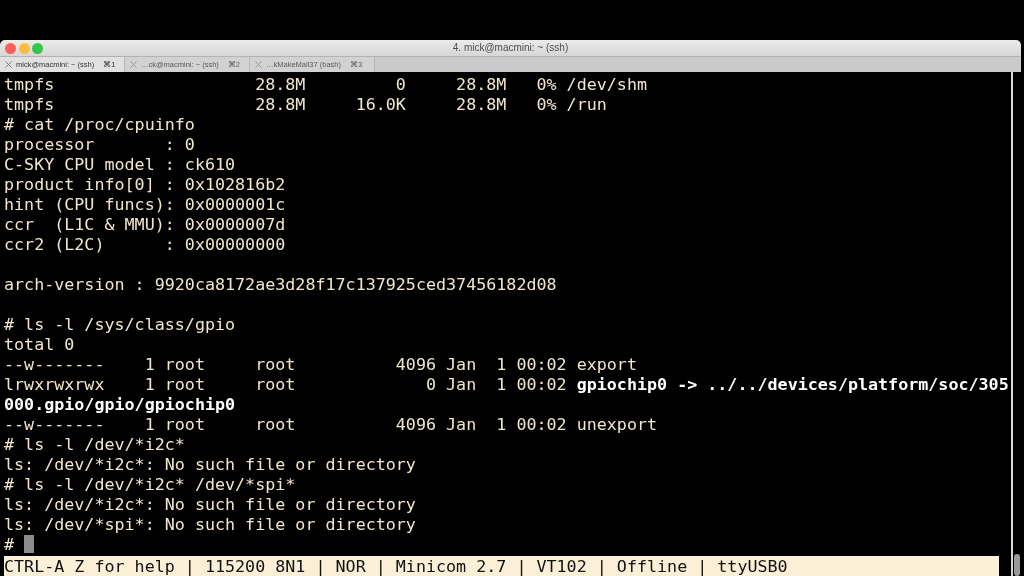  Describe the element at coordinates (145, 204) in the screenshot. I see `terminal-line: hint (CPU funcs): 0x0000001c` at that location.